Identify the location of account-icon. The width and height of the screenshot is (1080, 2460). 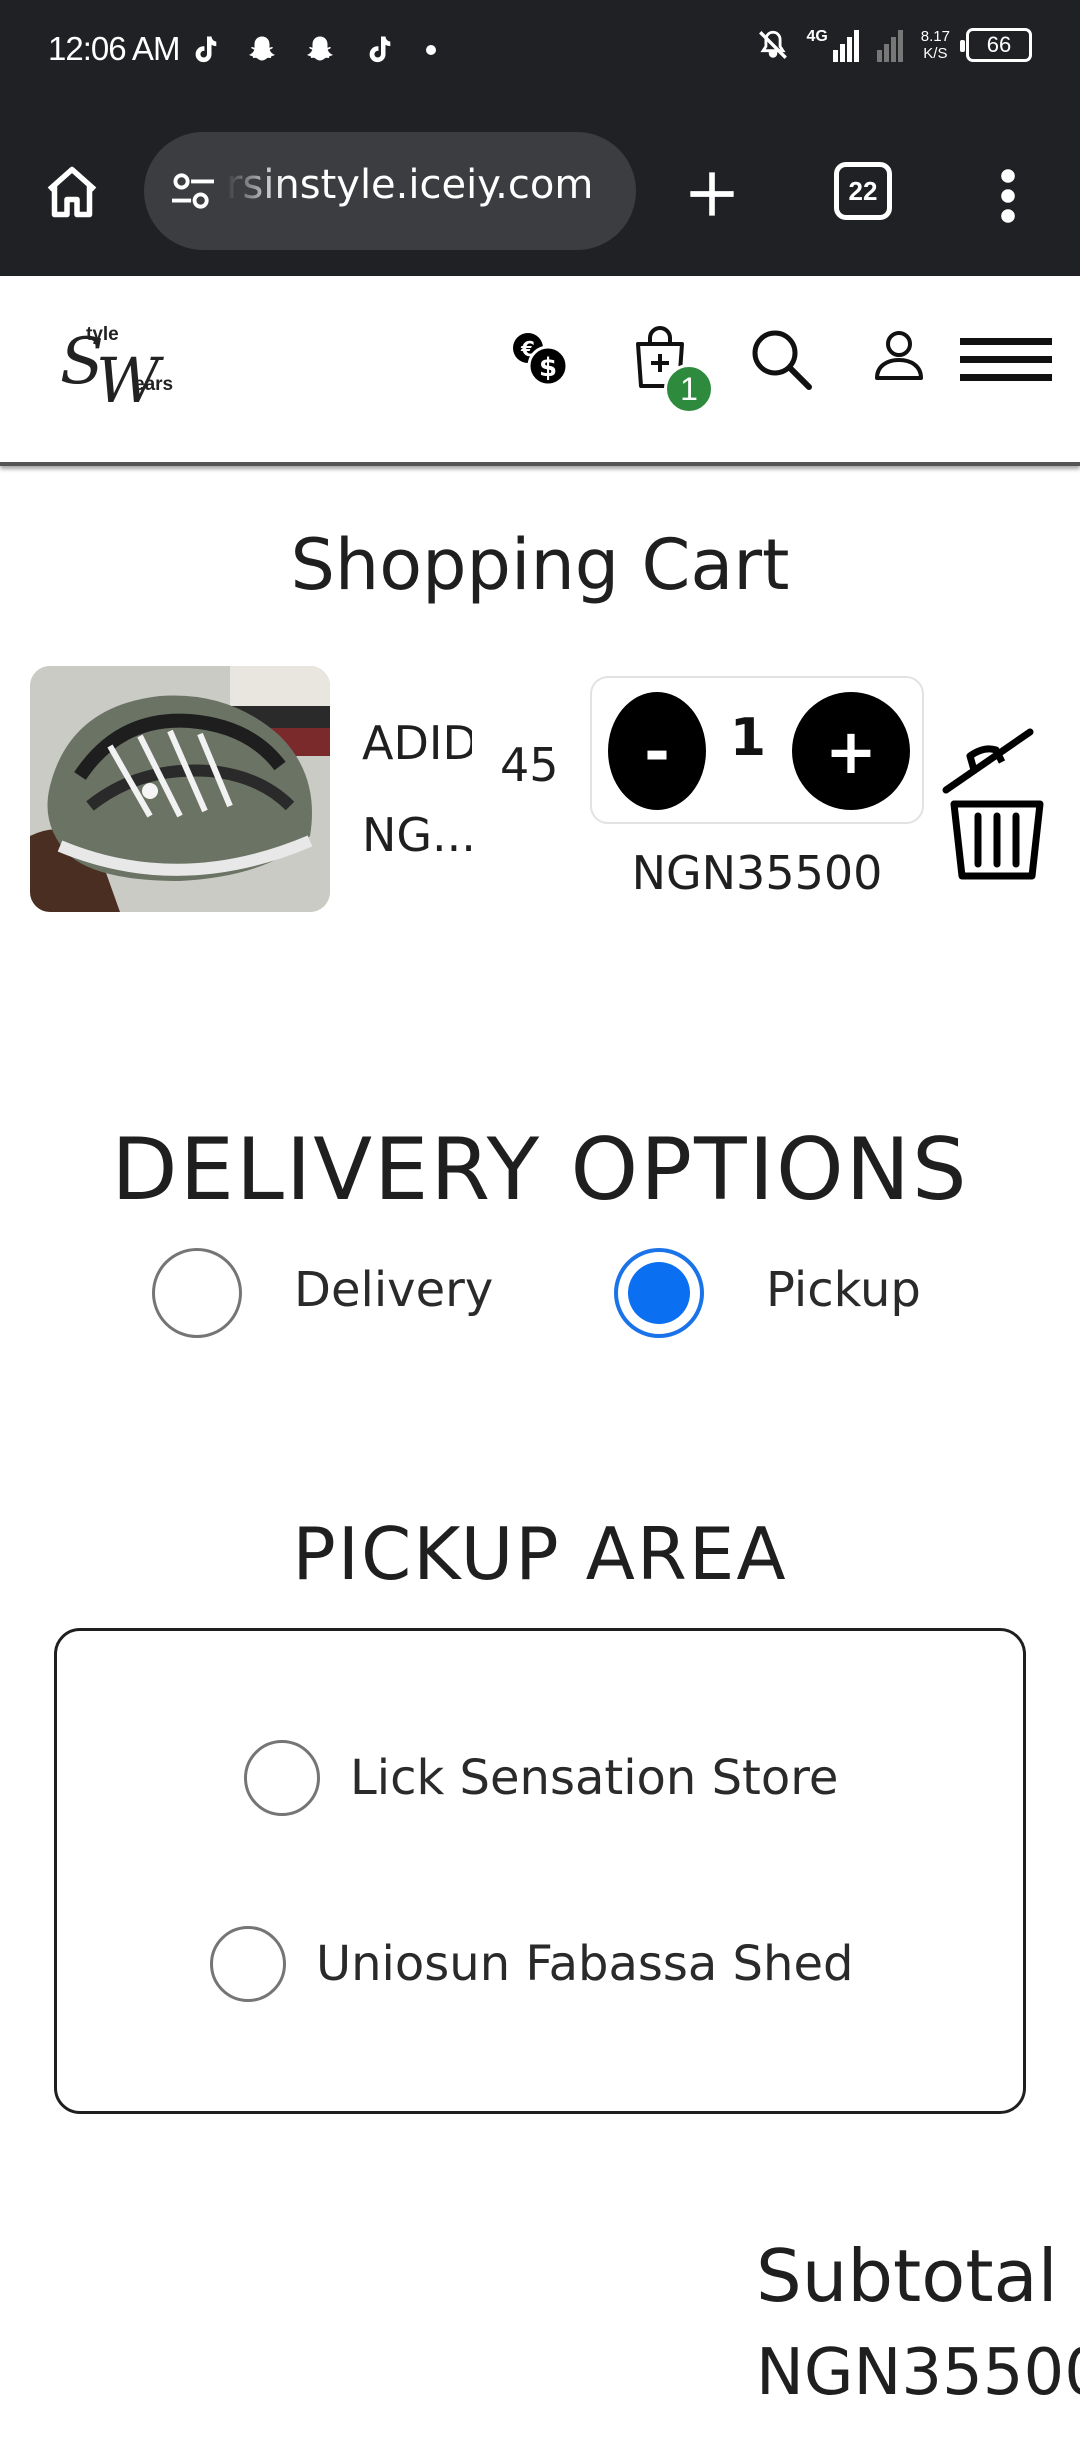
(899, 356).